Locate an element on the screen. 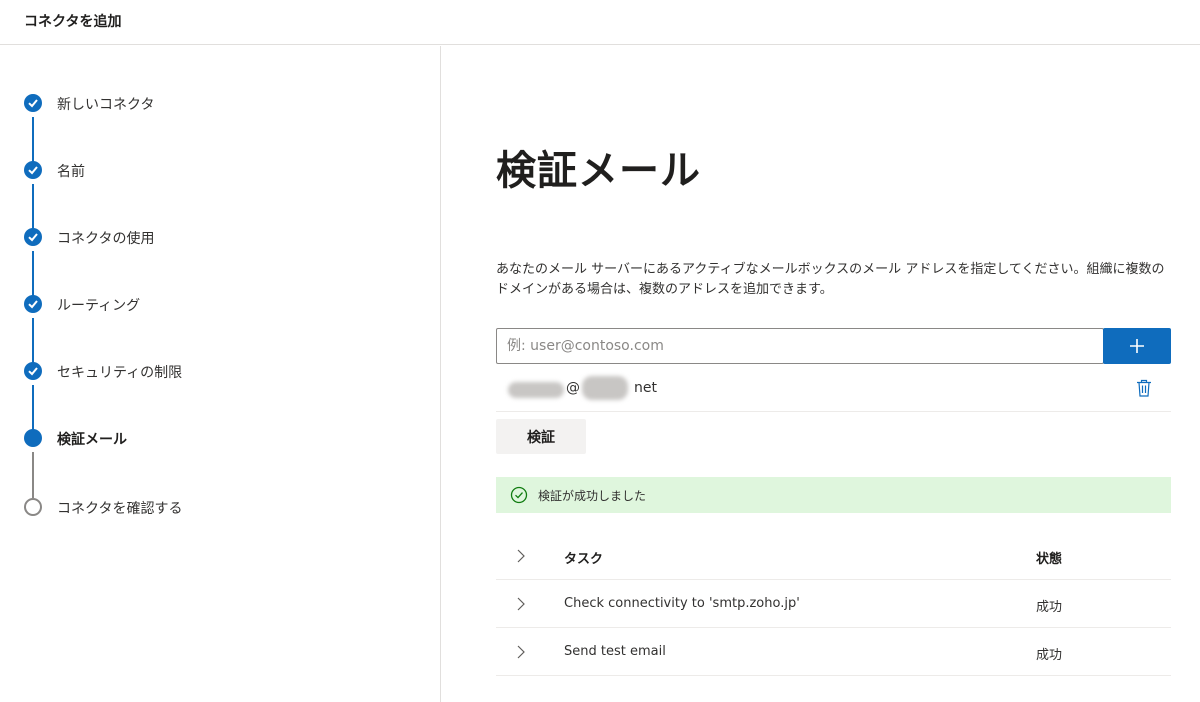 The image size is (1200, 702). email-list-item: @ net is located at coordinates (833, 390).